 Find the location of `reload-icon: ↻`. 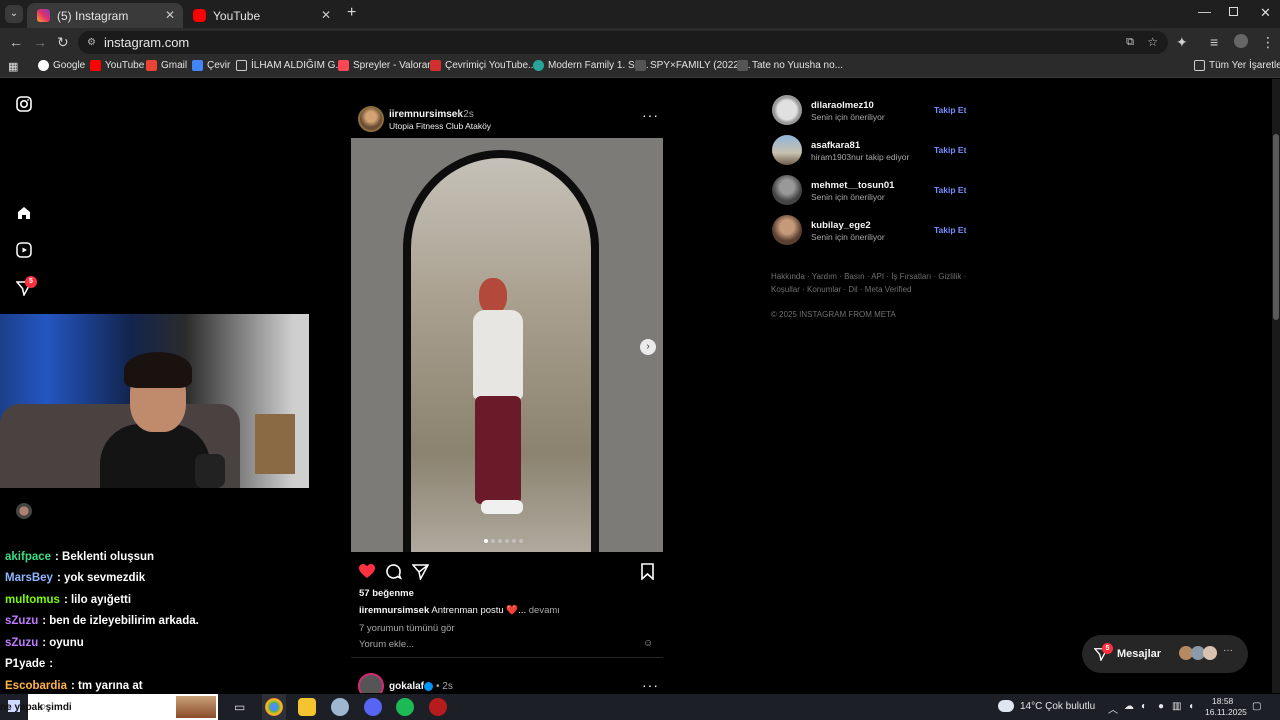

reload-icon: ↻ is located at coordinates (63, 42).